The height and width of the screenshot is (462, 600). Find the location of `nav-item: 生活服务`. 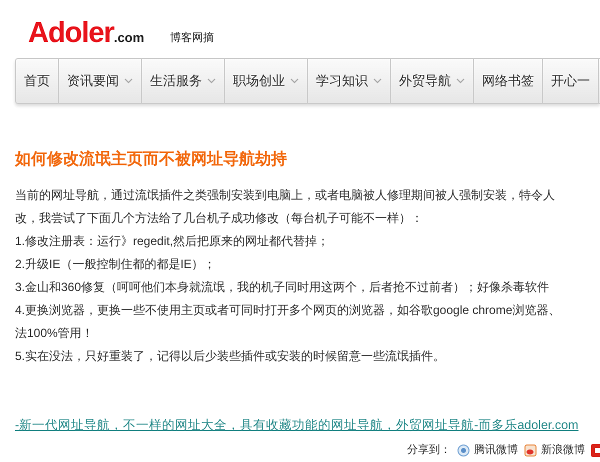

nav-item: 生活服务 is located at coordinates (183, 81).